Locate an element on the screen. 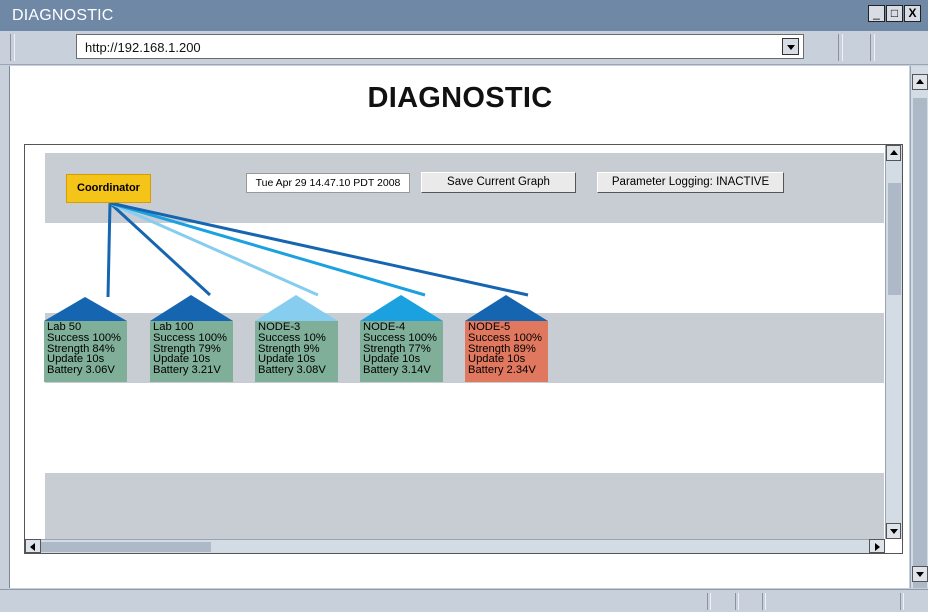 The width and height of the screenshot is (928, 612). restore-button: □ is located at coordinates (894, 13).